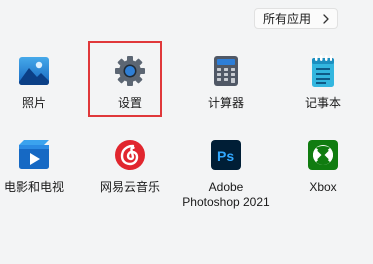 The image size is (373, 264). I want to click on app-tile-photos: 照片, so click(39, 82).